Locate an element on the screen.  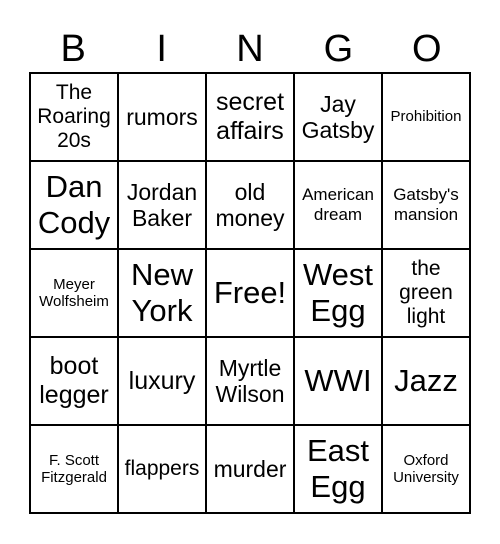
header-letter-o: O is located at coordinates (427, 49).